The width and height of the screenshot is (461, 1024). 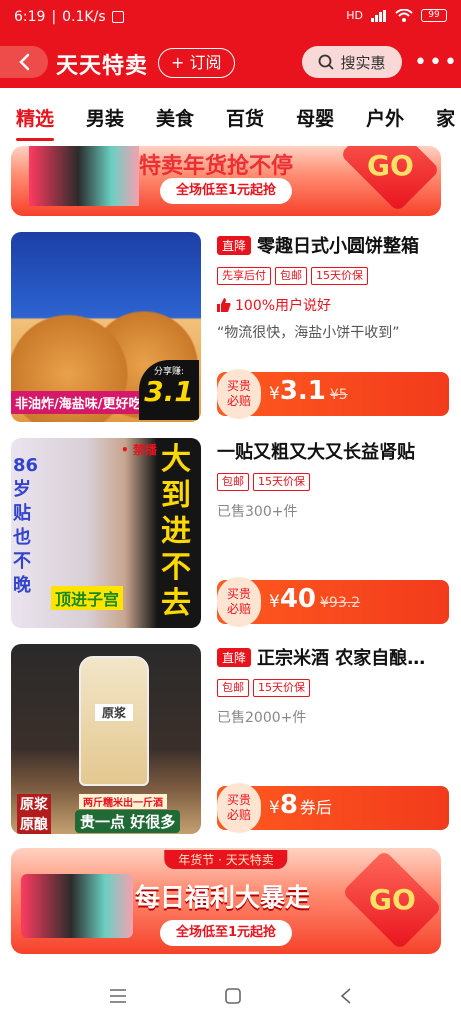 I want to click on thumbs-up-icon, so click(x=224, y=305).